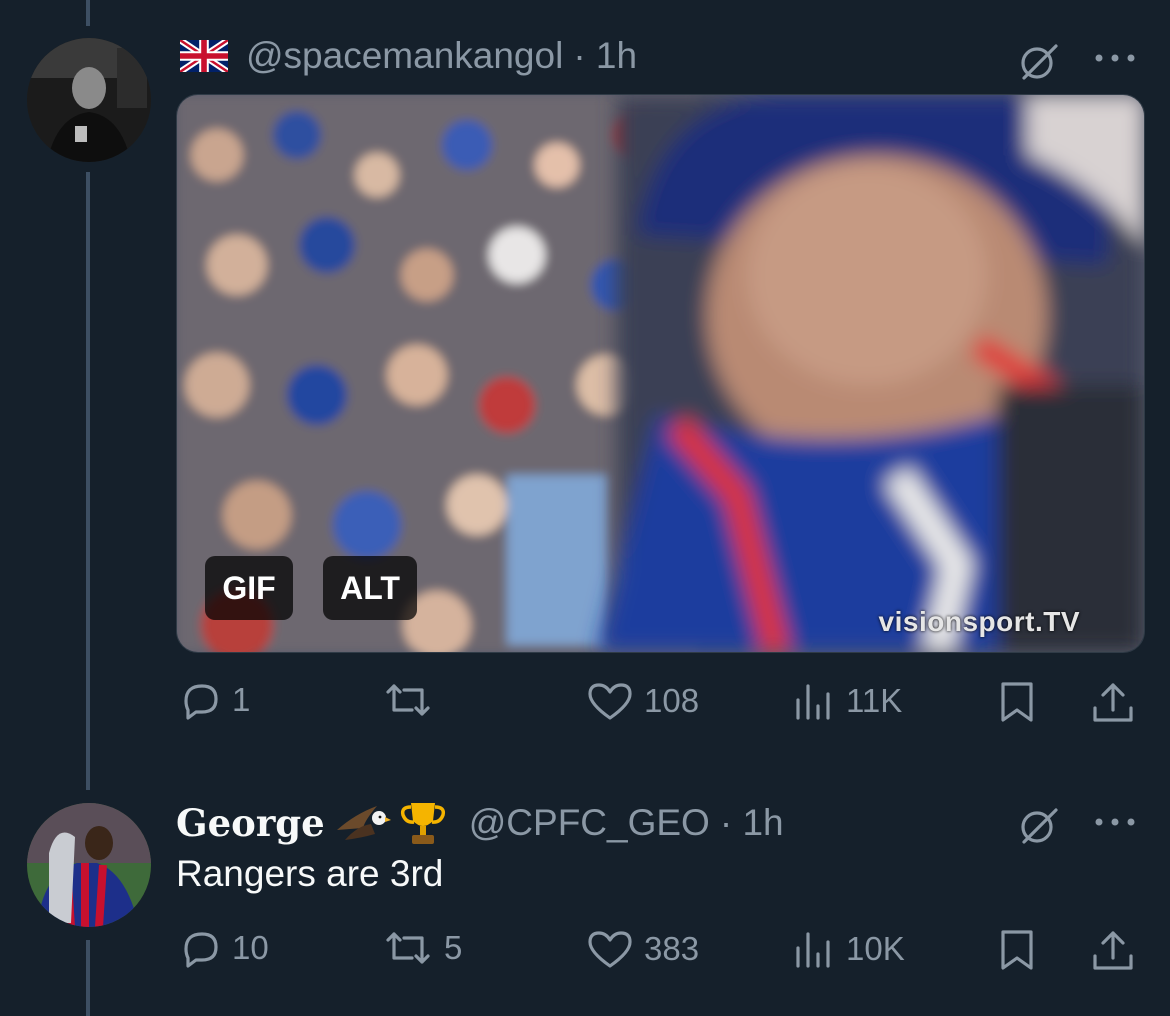 This screenshot has height=1016, width=1170. I want to click on views-button: 10K, so click(848, 949).